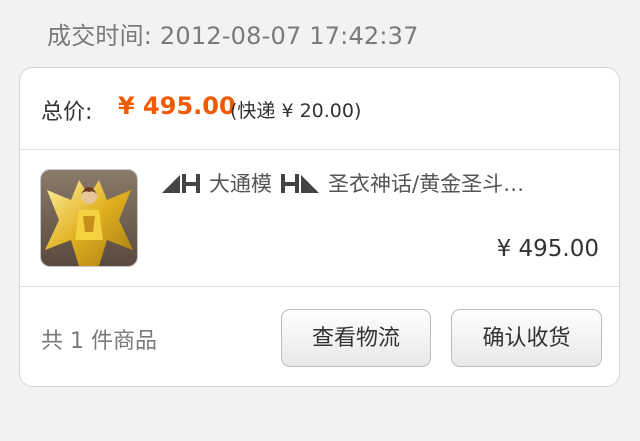  I want to click on brand-logo-left-icon, so click(182, 183).